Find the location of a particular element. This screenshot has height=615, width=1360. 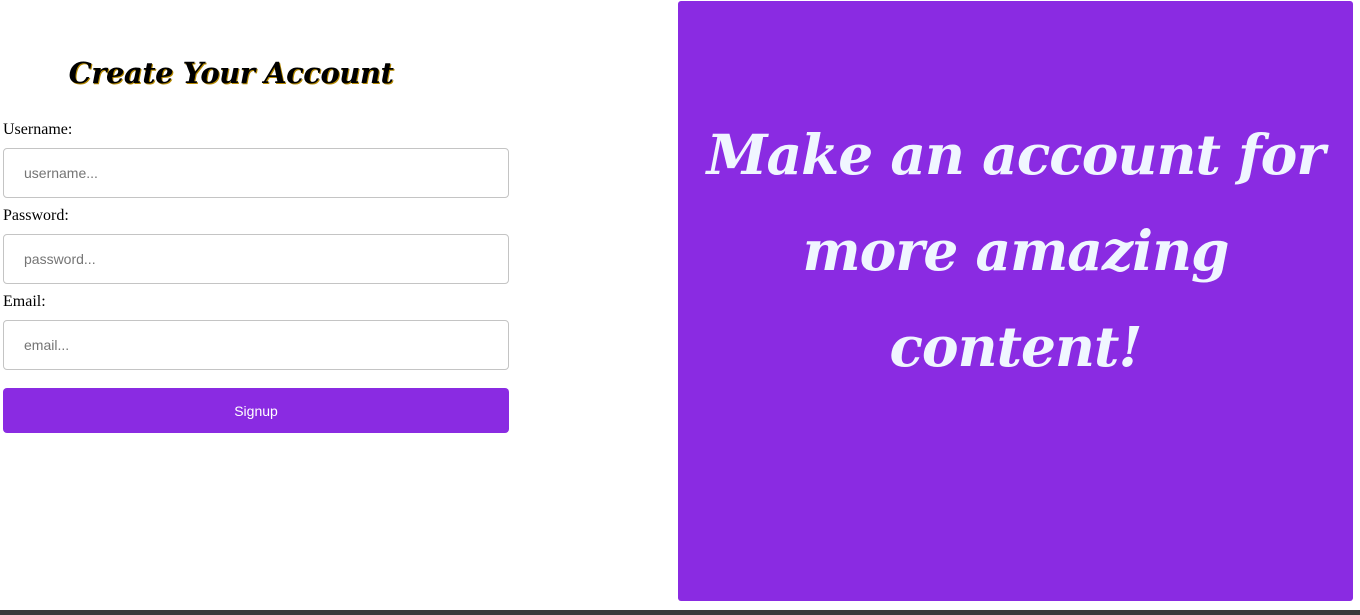

email-label: Email: is located at coordinates (24, 301).